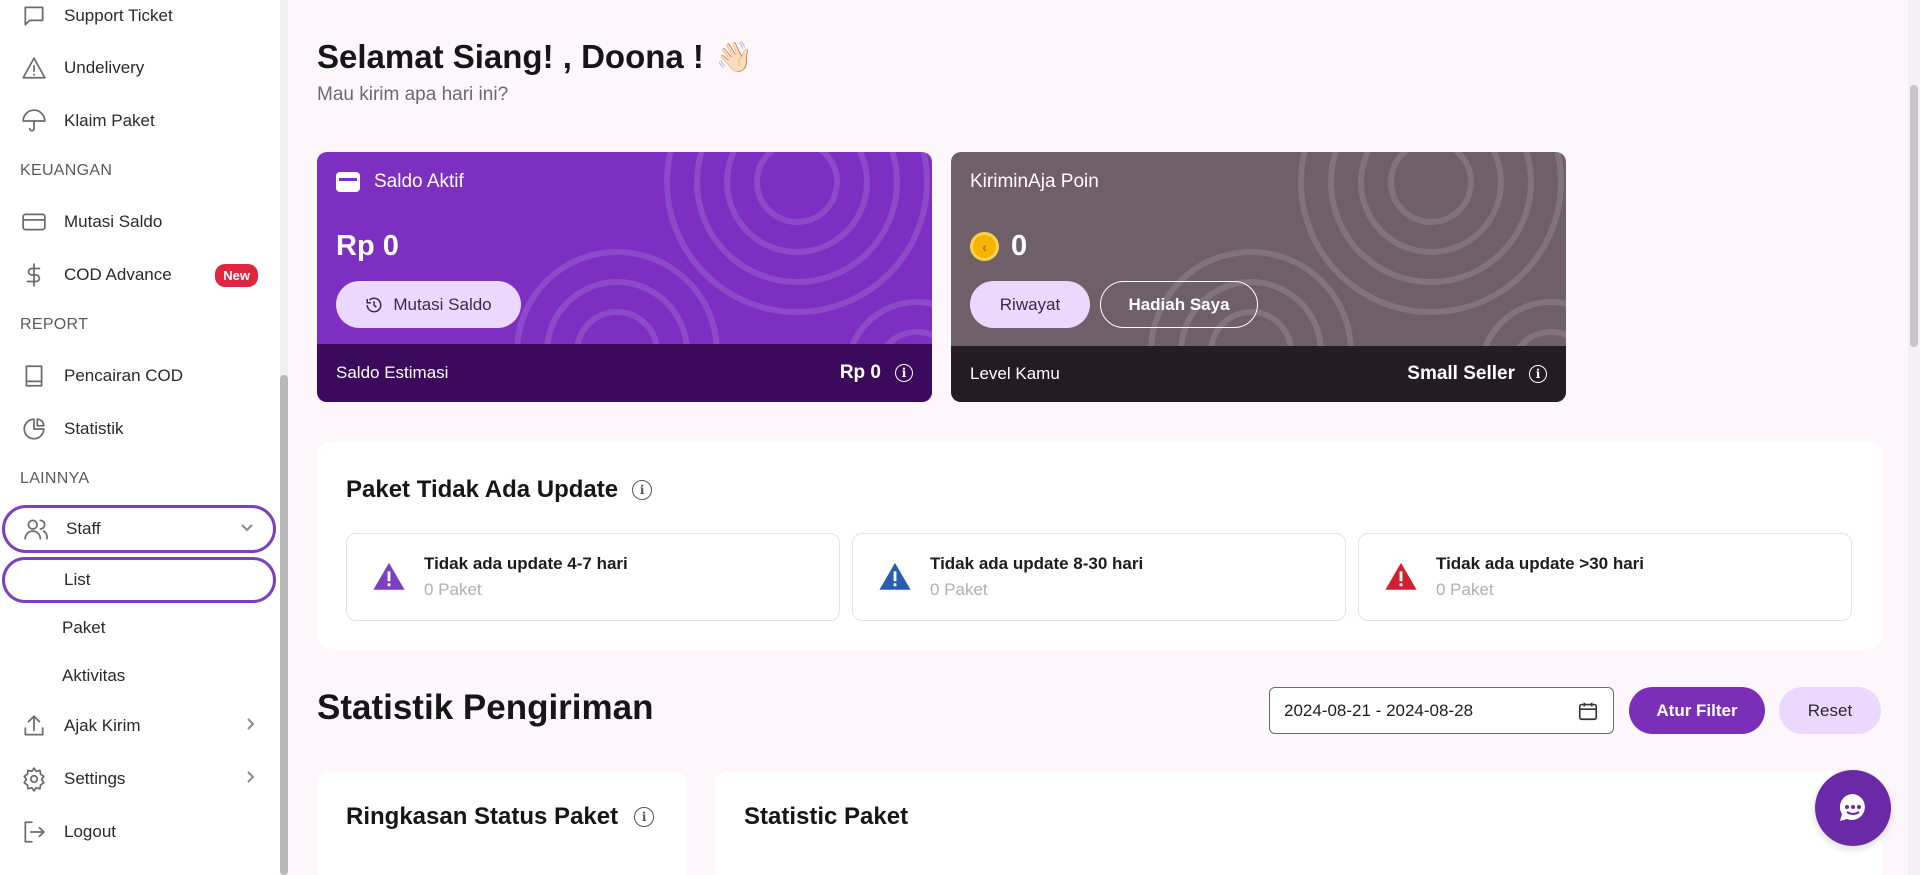  I want to click on panel-title-text: Paket Tidak Ada Update, so click(482, 489).